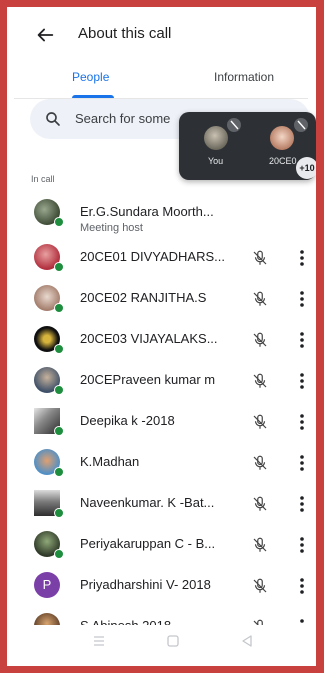 Image resolution: width=324 pixels, height=673 pixels. Describe the element at coordinates (216, 161) in the screenshot. I see `self-label: You` at that location.